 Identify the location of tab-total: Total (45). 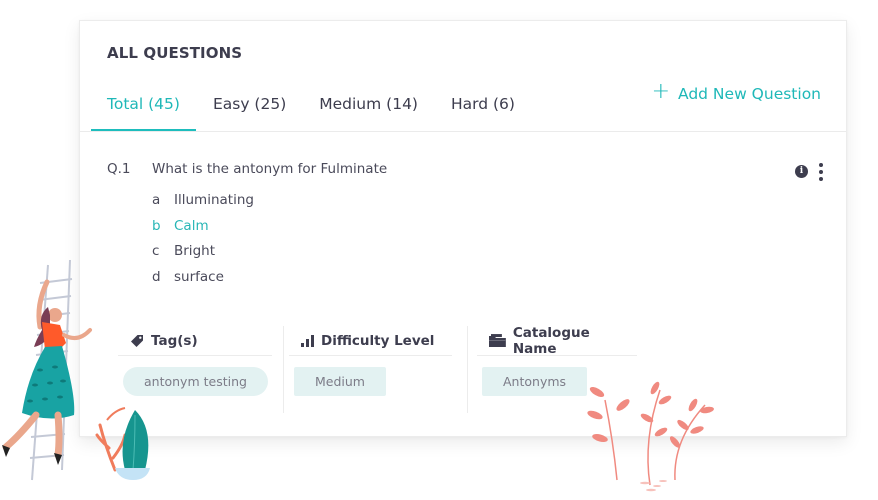
(143, 111).